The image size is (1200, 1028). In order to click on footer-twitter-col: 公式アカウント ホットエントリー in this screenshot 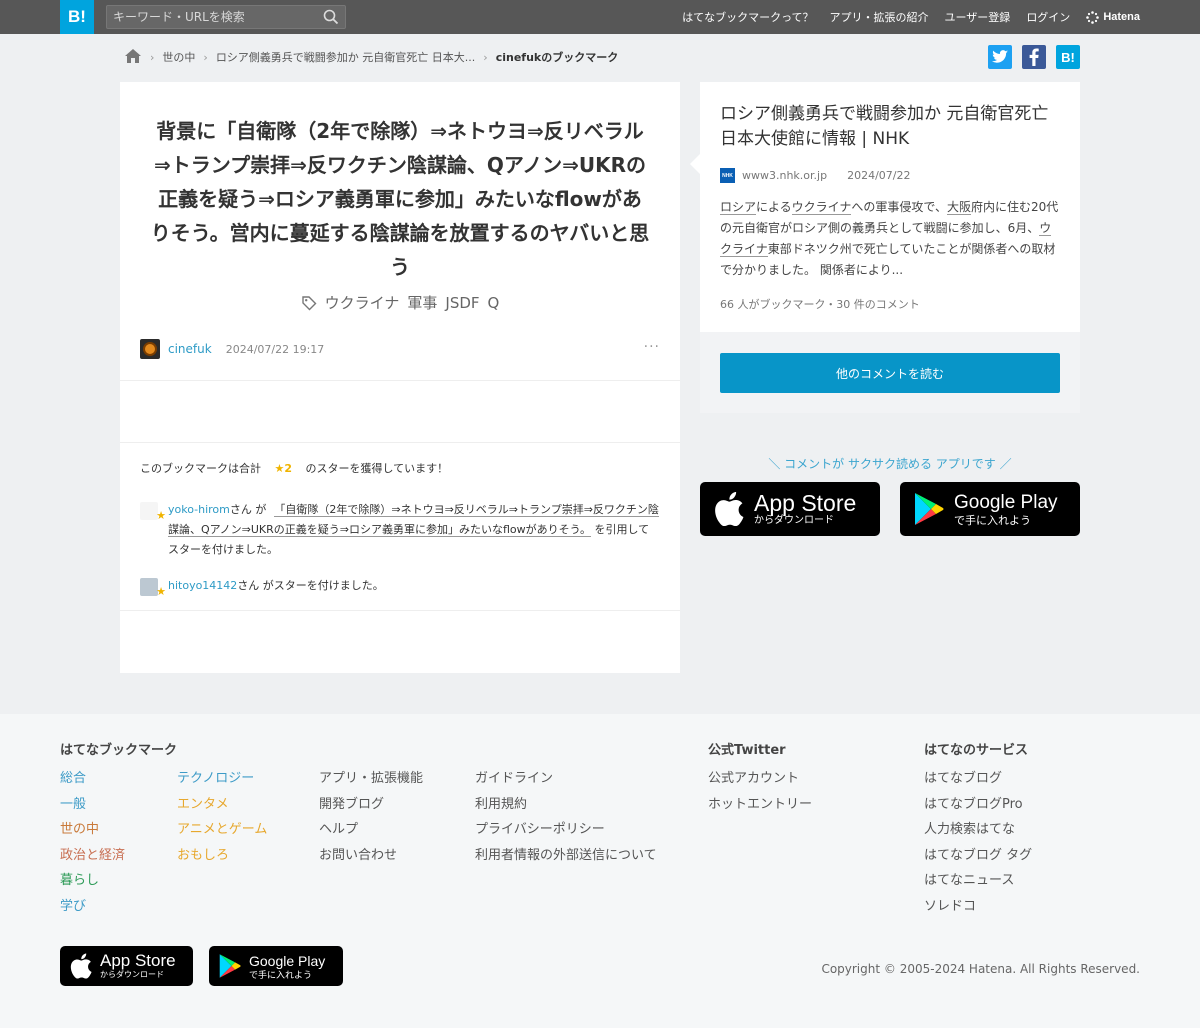, I will do `click(760, 791)`.